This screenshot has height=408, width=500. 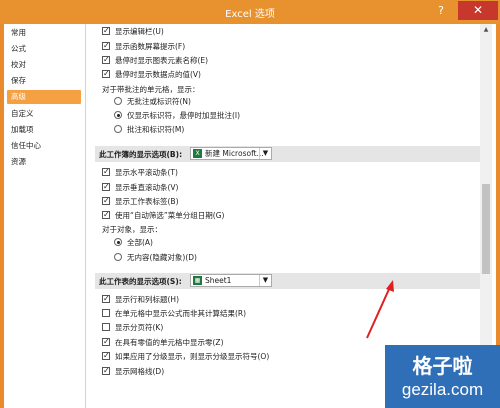 I want to click on watermark-domain: gezila.com, so click(x=442, y=389).